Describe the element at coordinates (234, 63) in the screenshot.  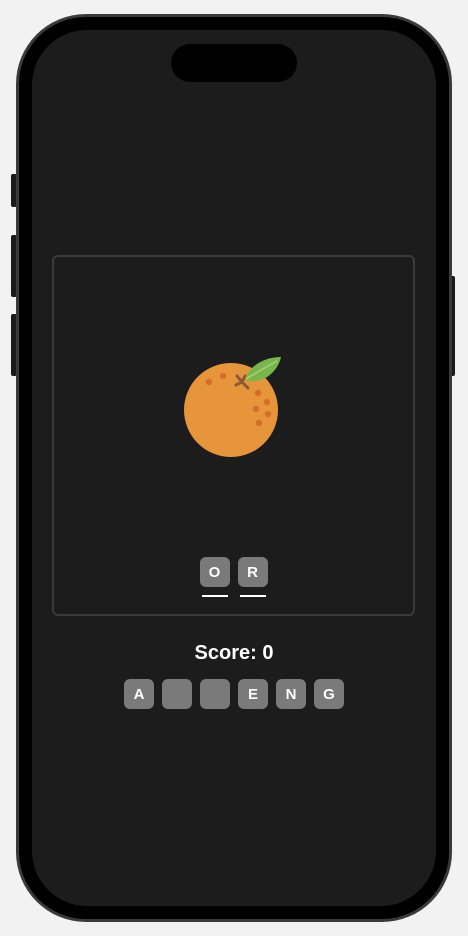
I see `dynamic-island` at that location.